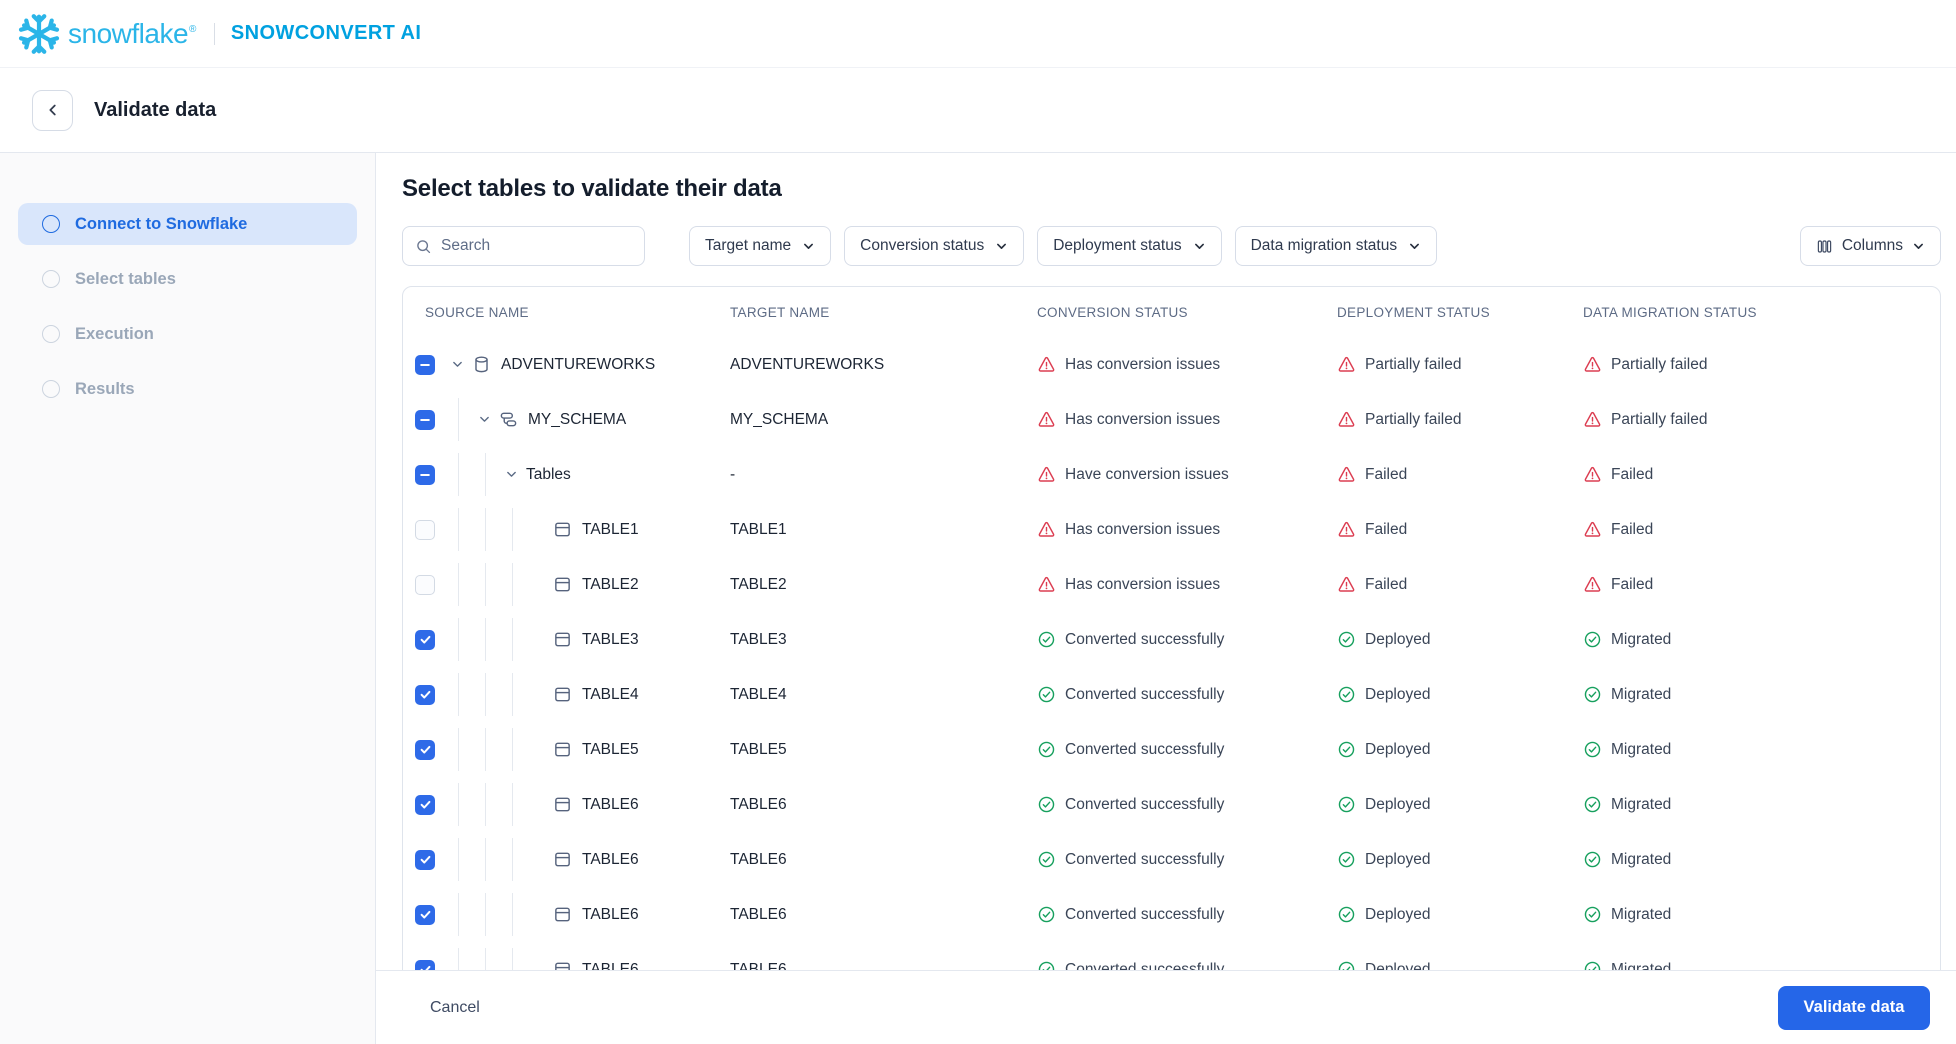 The height and width of the screenshot is (1044, 1956). What do you see at coordinates (733, 474) in the screenshot?
I see `target-name: -` at bounding box center [733, 474].